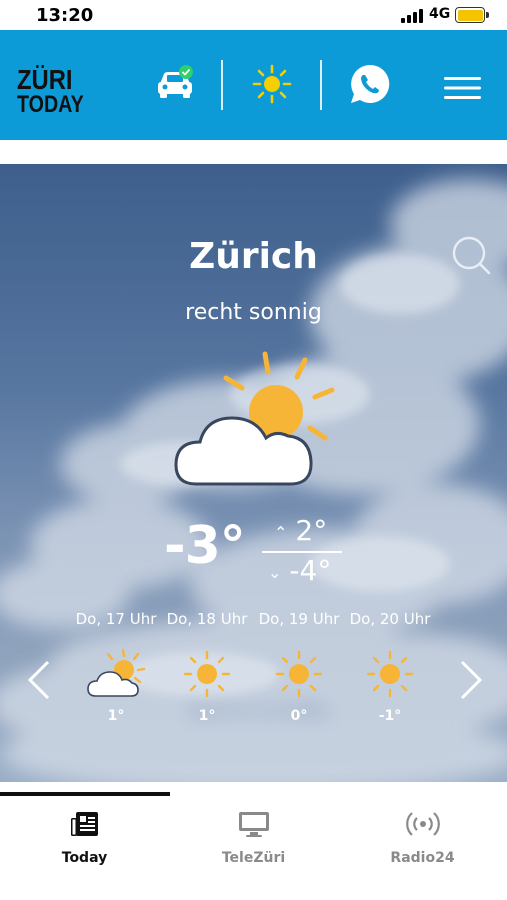  What do you see at coordinates (45, 79) in the screenshot?
I see `logo-line1: ZÜRI` at bounding box center [45, 79].